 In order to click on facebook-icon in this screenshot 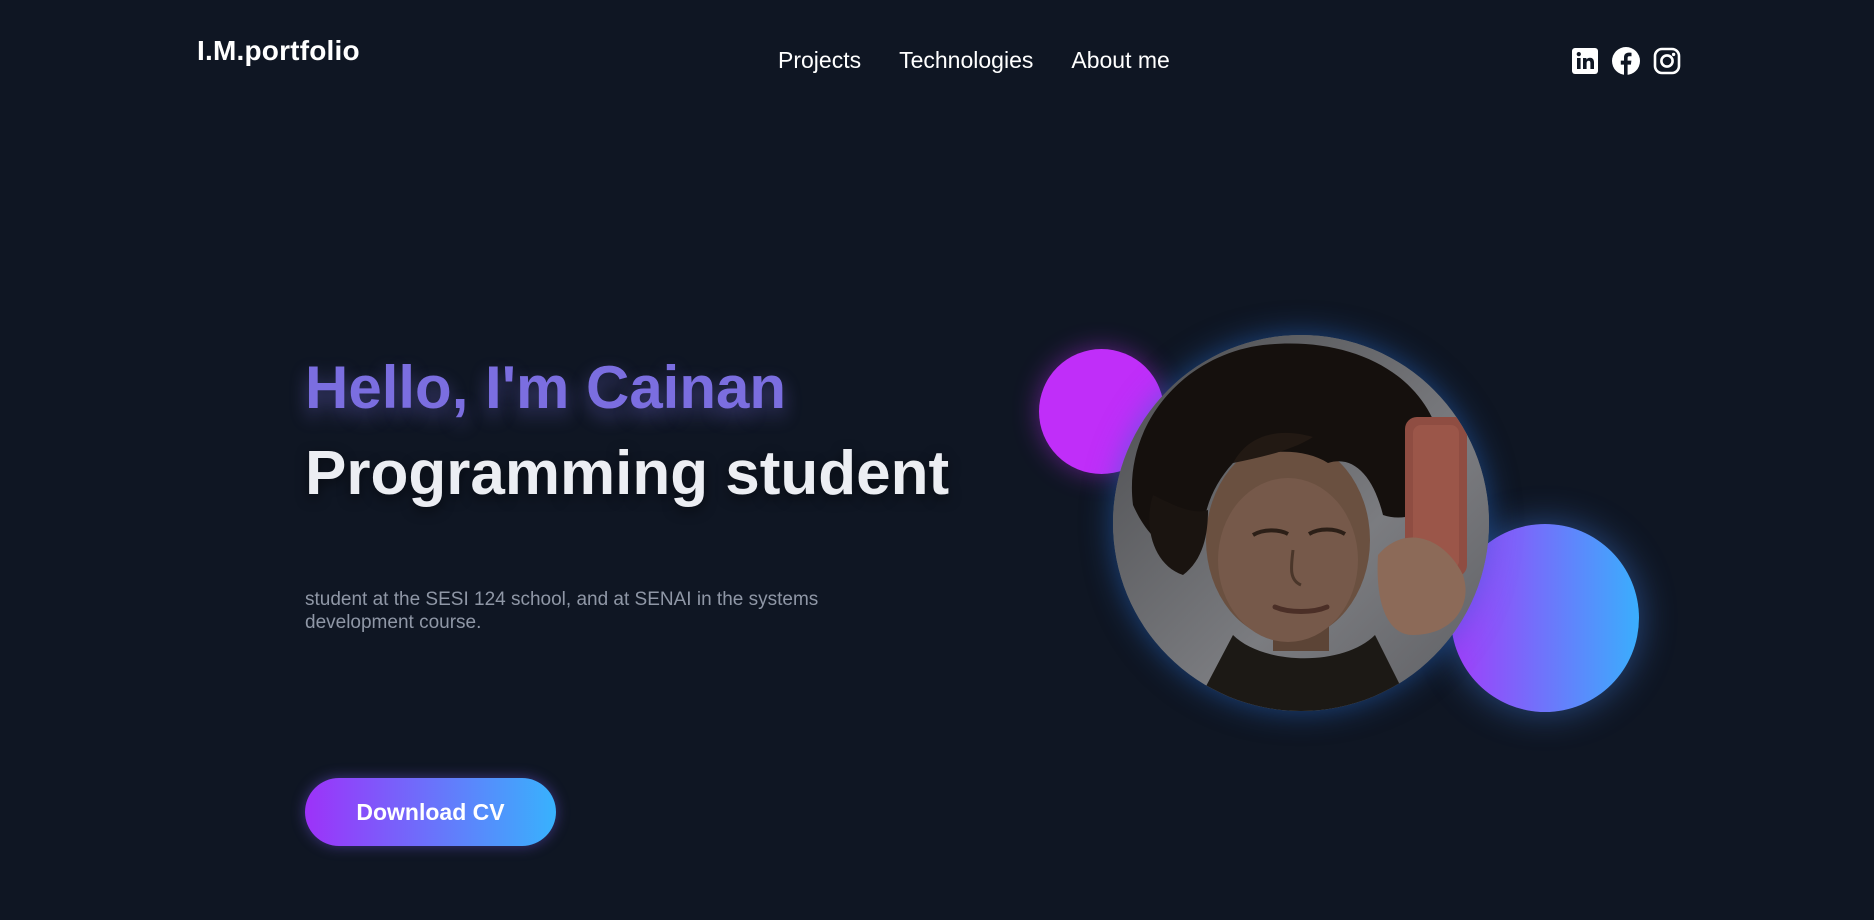, I will do `click(1626, 61)`.